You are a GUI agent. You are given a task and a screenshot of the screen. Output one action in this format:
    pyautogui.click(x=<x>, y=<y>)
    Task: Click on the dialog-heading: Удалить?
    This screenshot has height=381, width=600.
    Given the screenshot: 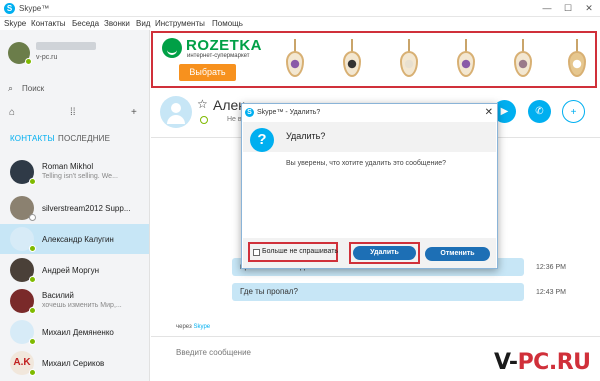 What is the action you would take?
    pyautogui.click(x=306, y=136)
    